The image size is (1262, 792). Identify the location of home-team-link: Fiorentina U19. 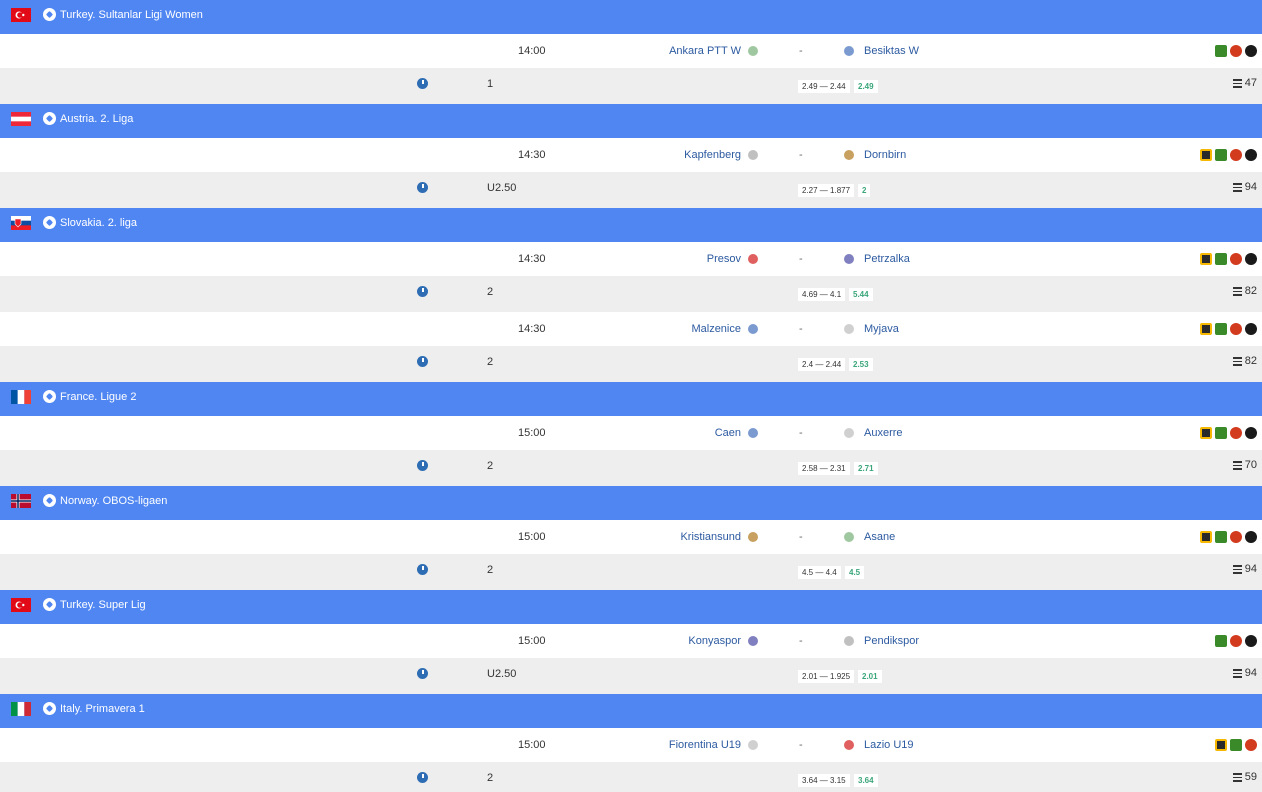
(705, 745).